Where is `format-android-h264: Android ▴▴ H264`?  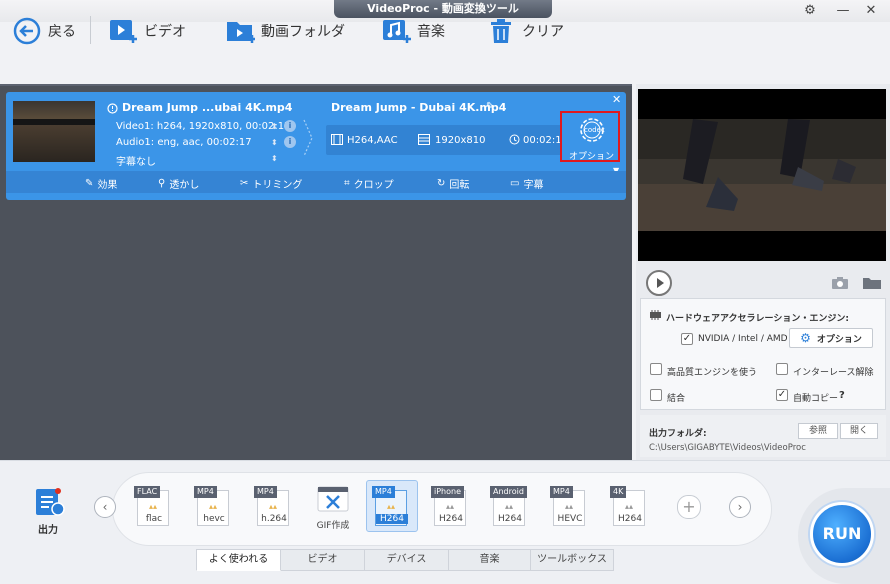 format-android-h264: Android ▴▴ H264 is located at coordinates (510, 507).